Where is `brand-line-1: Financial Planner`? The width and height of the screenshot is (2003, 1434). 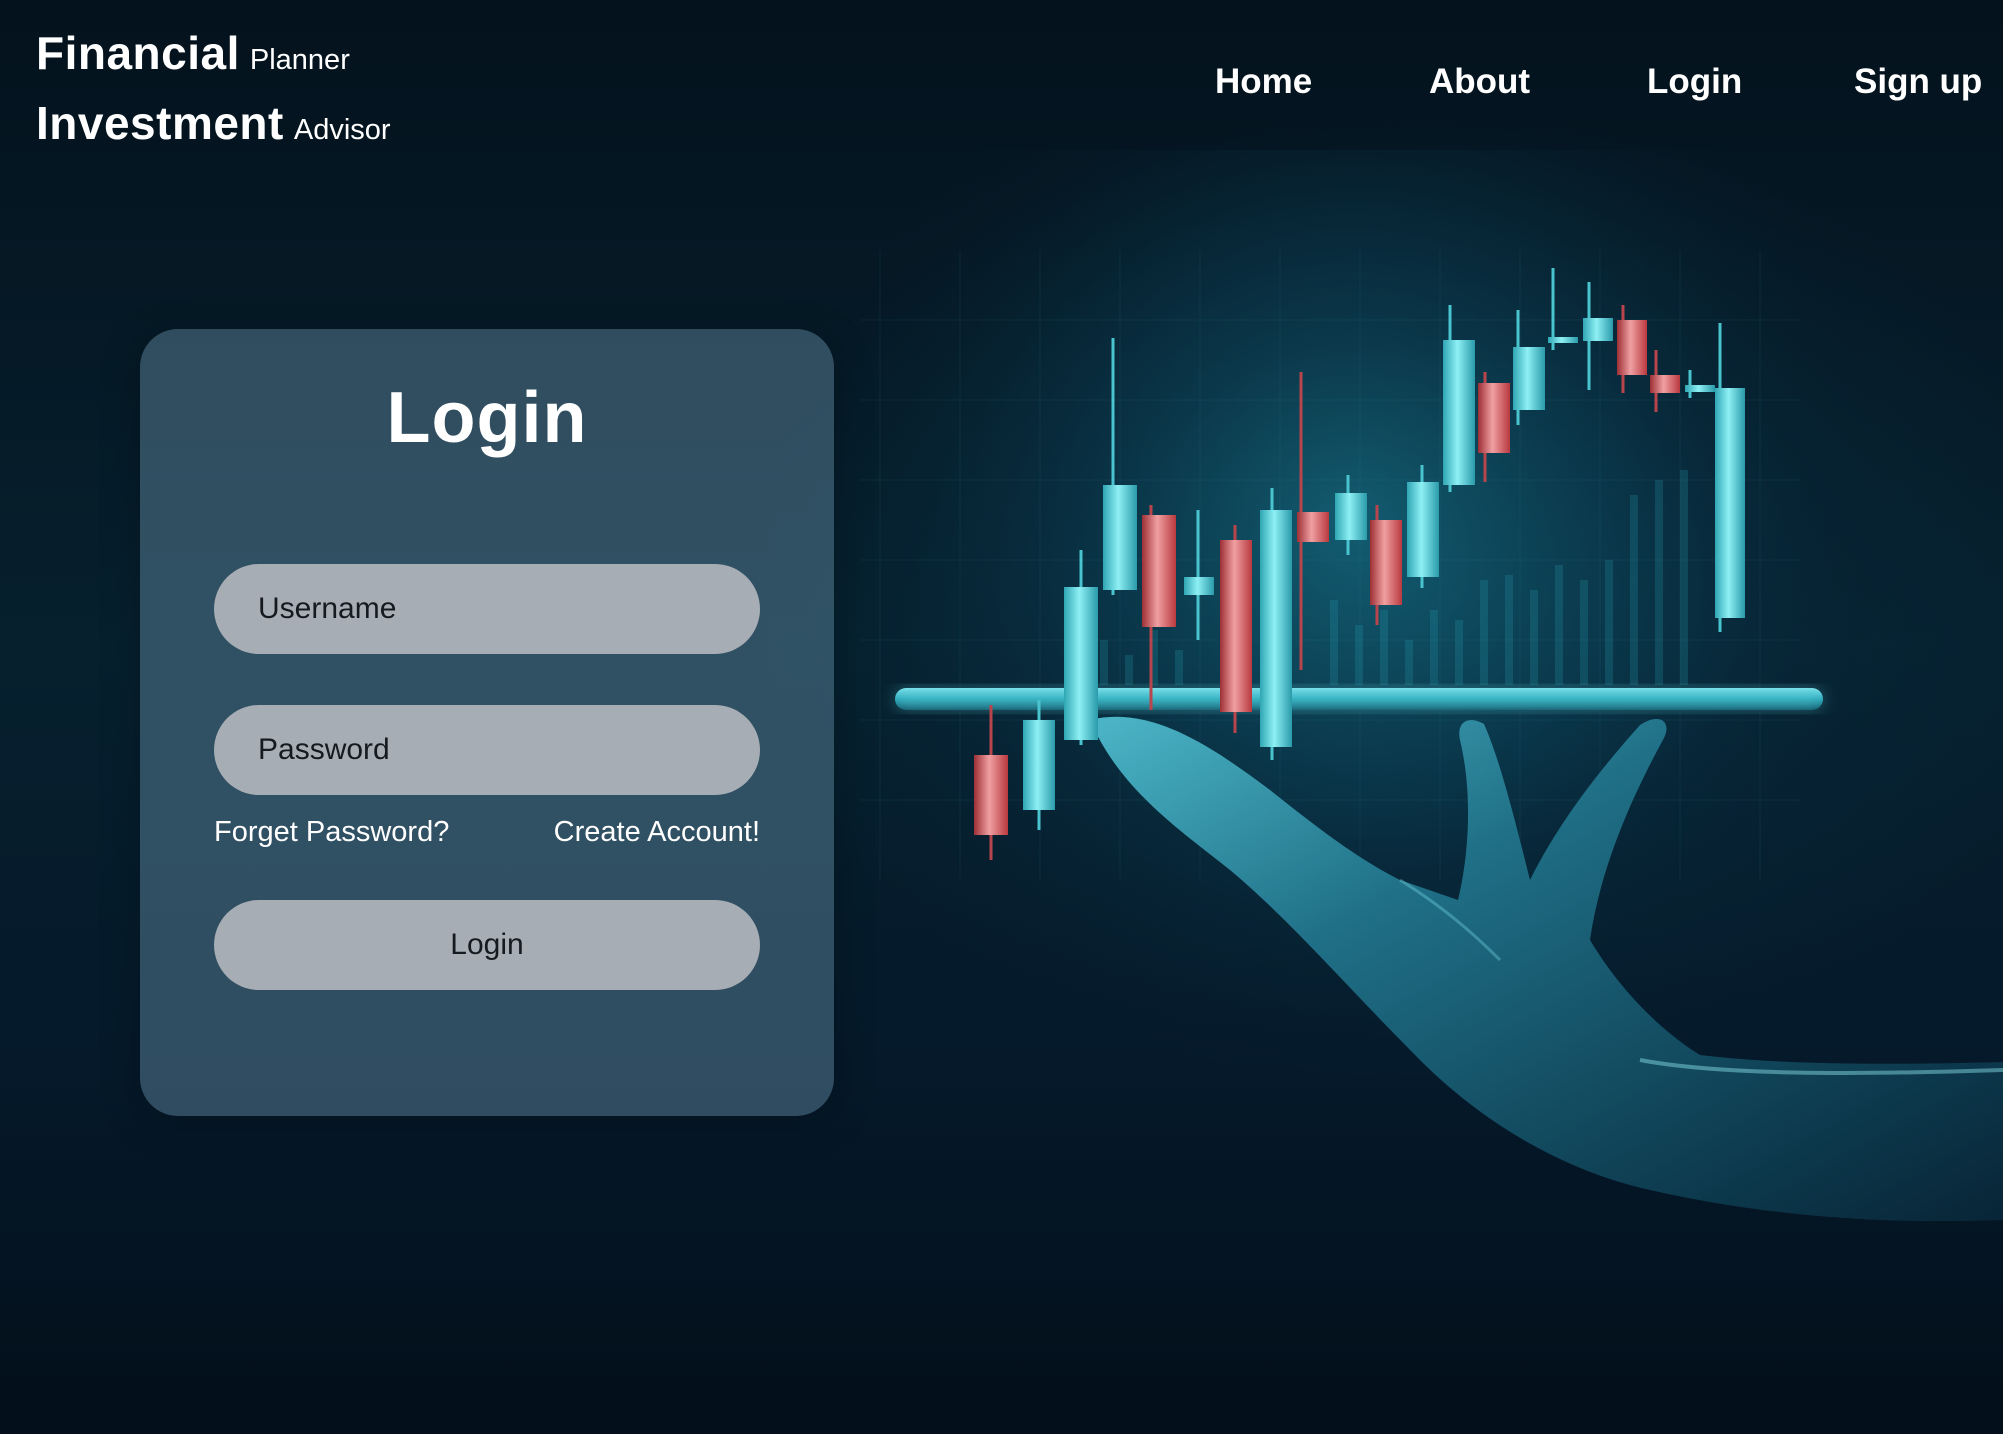
brand-line-1: Financial Planner is located at coordinates (213, 53).